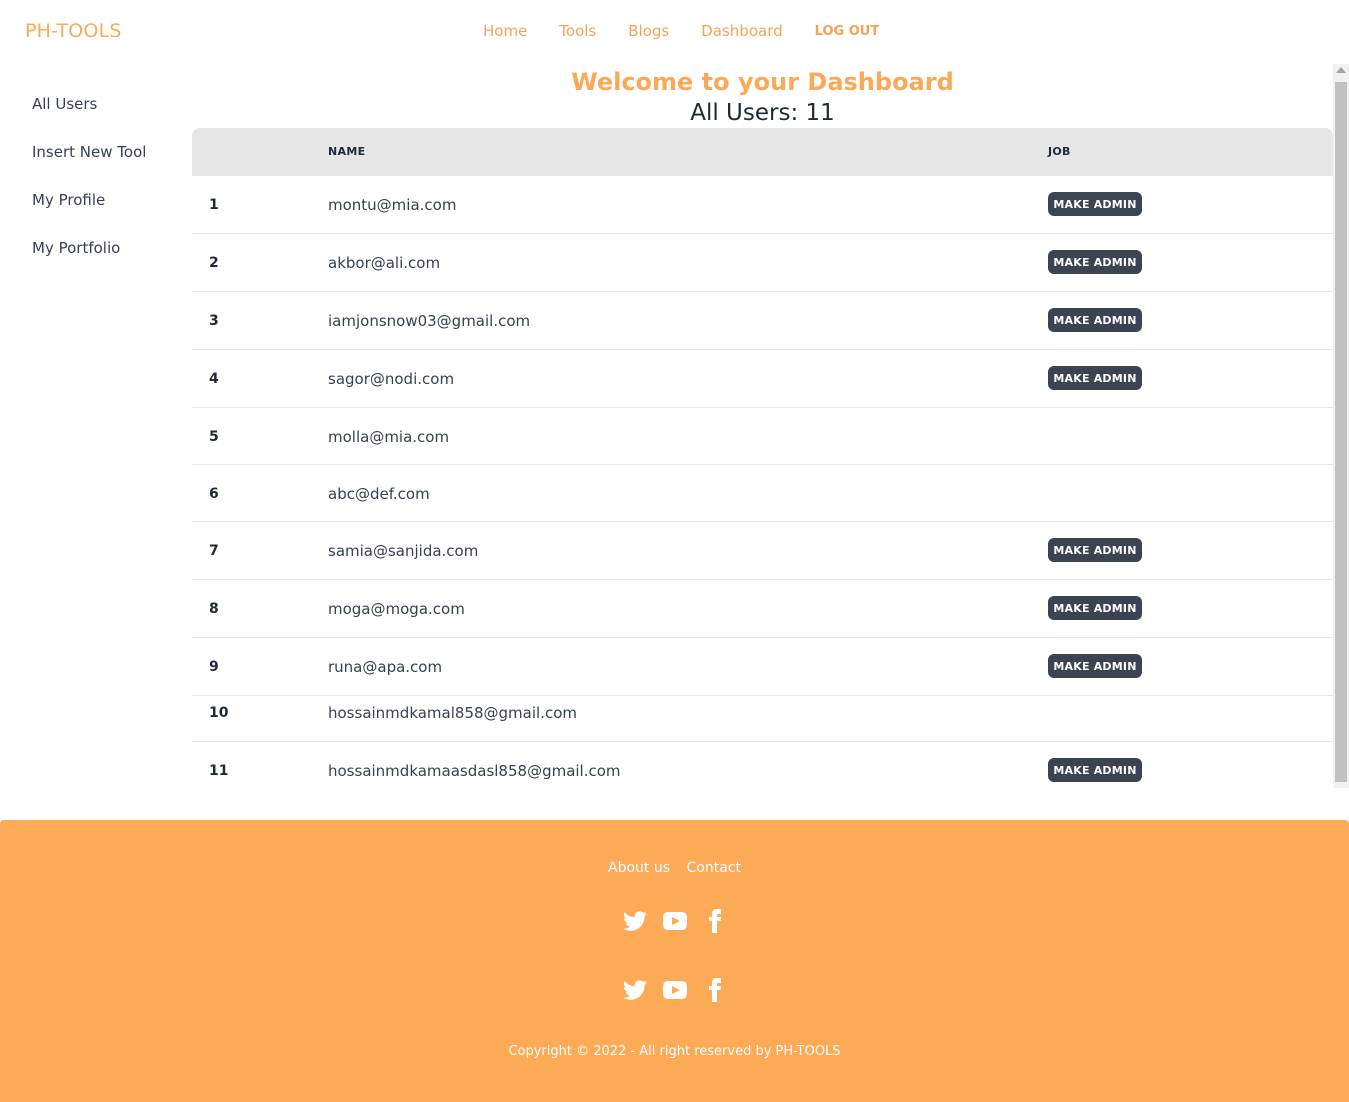 Image resolution: width=1349 pixels, height=1102 pixels. What do you see at coordinates (89, 166) in the screenshot?
I see `sidebar-item-insert-new-tool: Insert New Tool` at bounding box center [89, 166].